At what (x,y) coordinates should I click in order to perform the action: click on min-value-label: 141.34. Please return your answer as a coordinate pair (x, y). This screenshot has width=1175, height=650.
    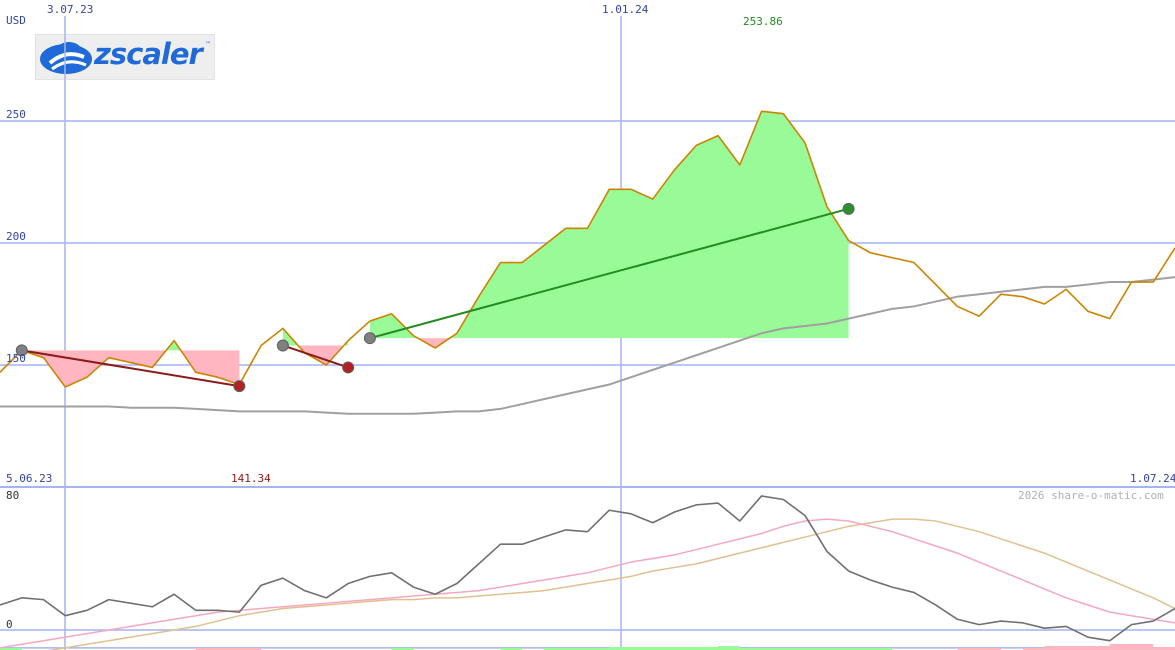
    Looking at the image, I should click on (251, 478).